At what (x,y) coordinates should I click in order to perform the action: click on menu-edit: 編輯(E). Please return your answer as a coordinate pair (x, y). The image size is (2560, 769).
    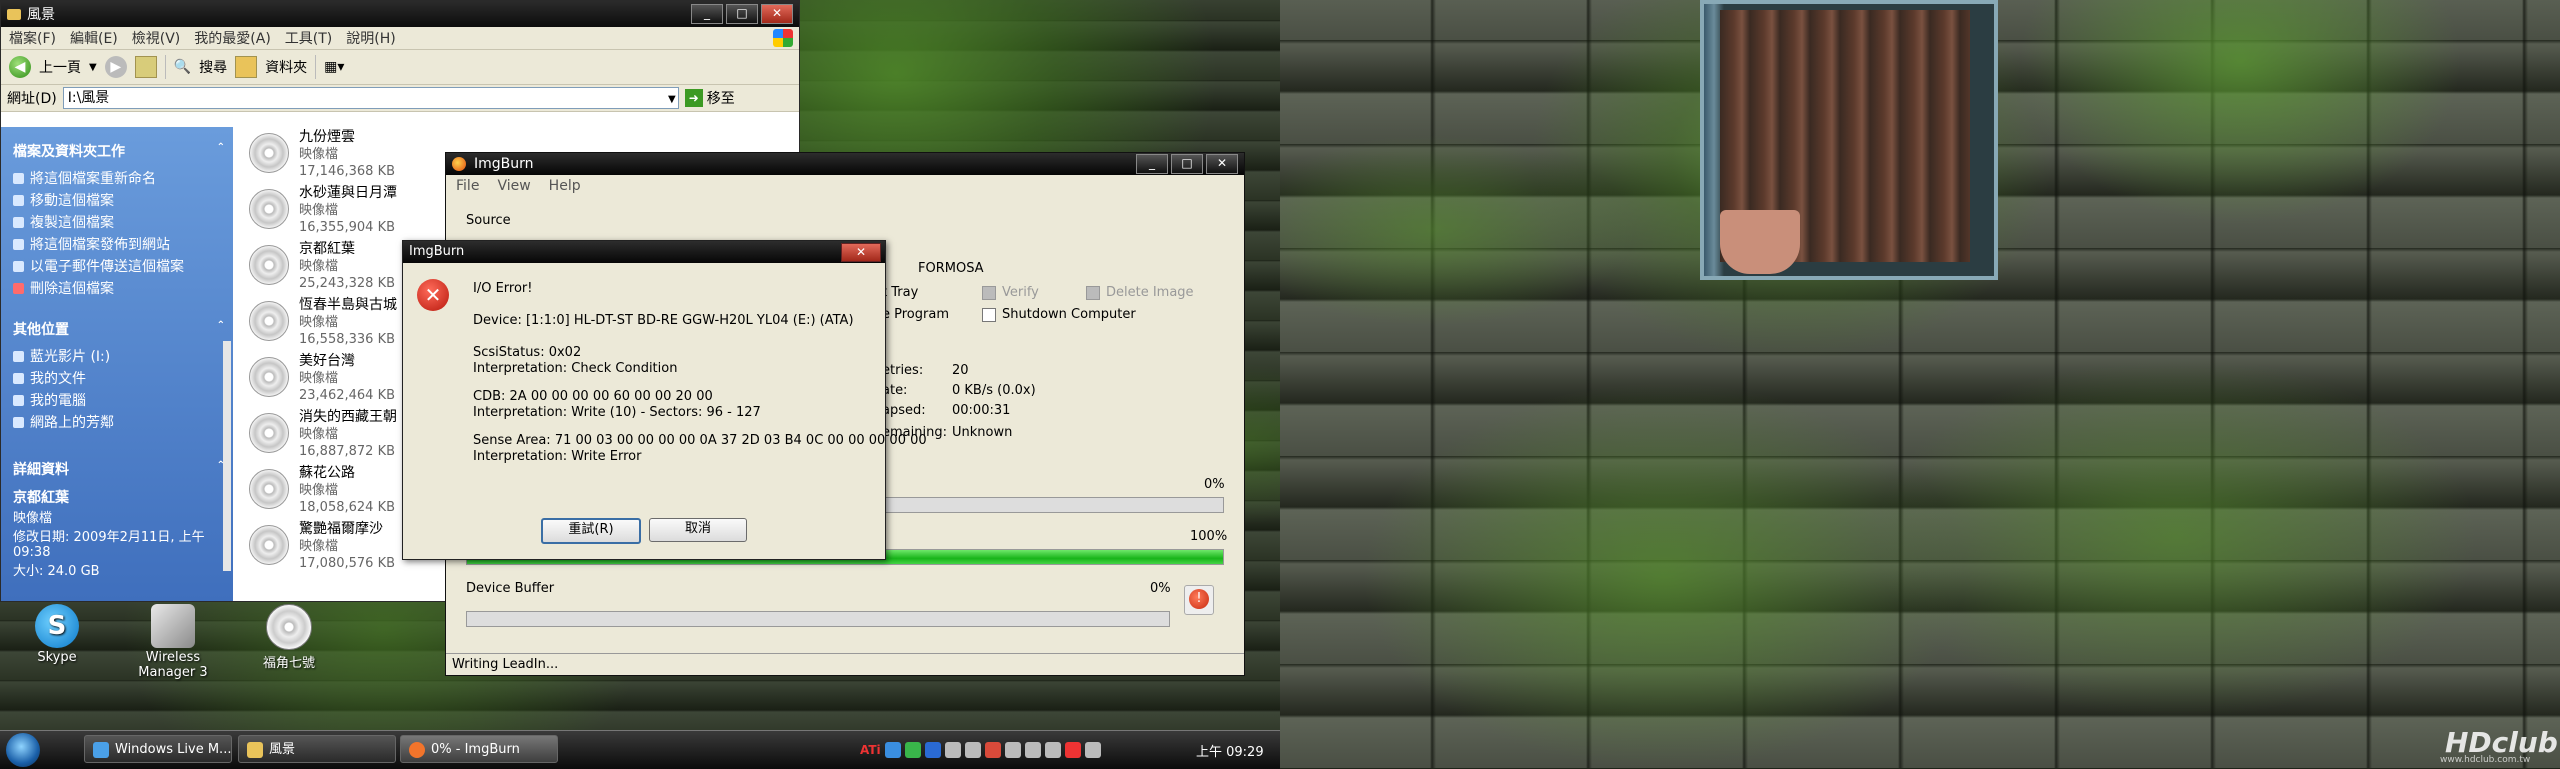
    Looking at the image, I should click on (94, 38).